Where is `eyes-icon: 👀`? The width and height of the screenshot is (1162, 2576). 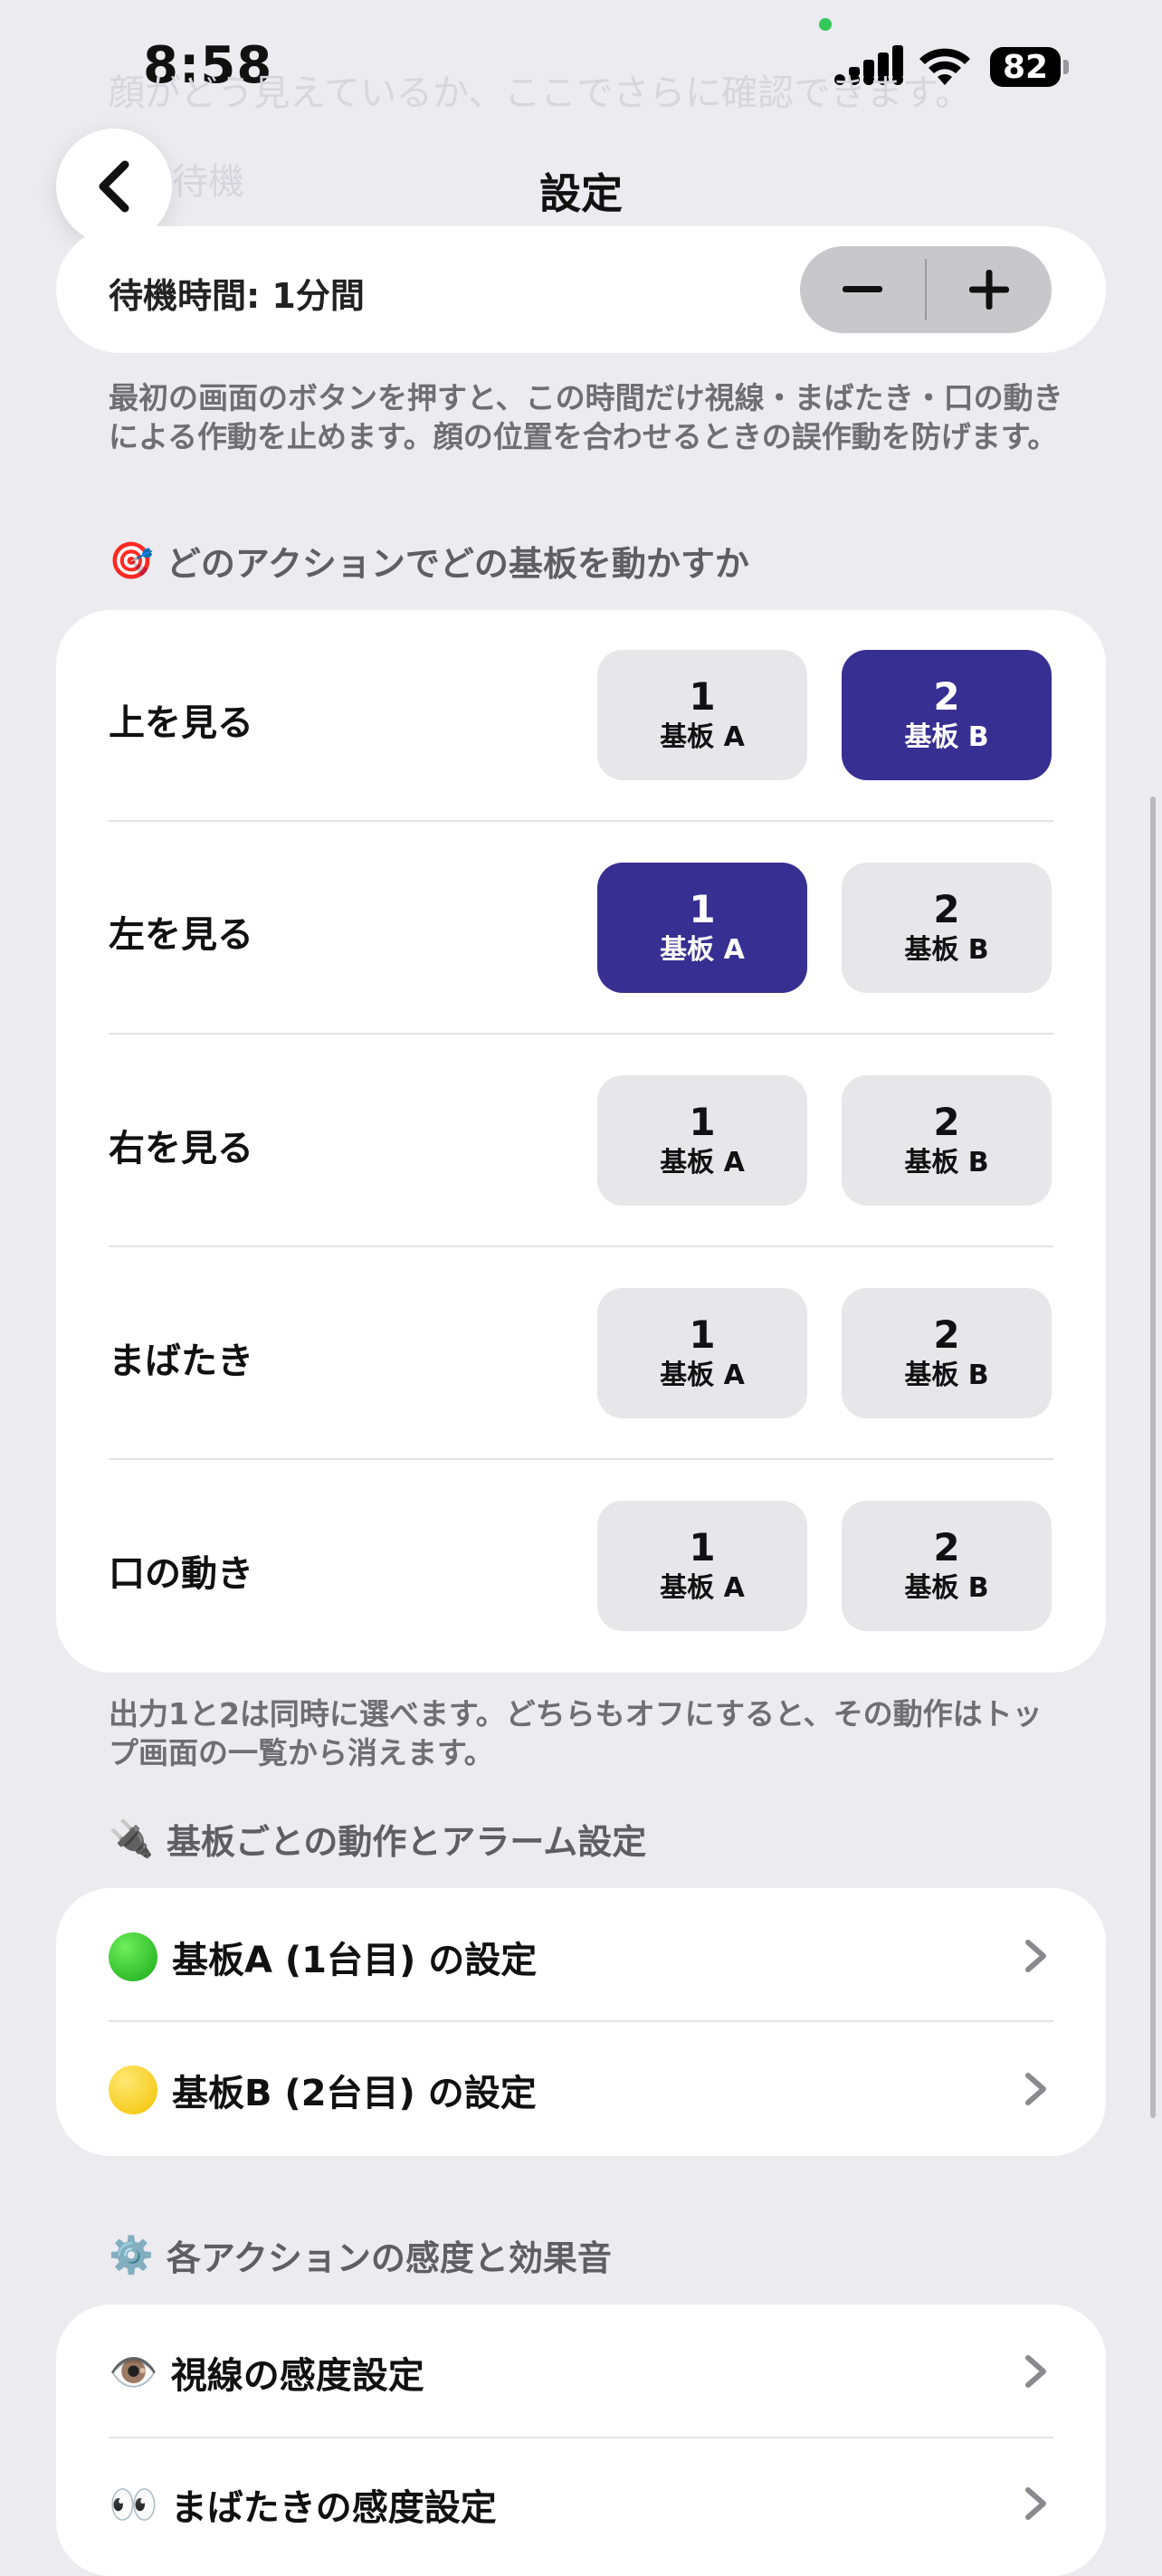
eyes-icon: 👀 is located at coordinates (133, 2505).